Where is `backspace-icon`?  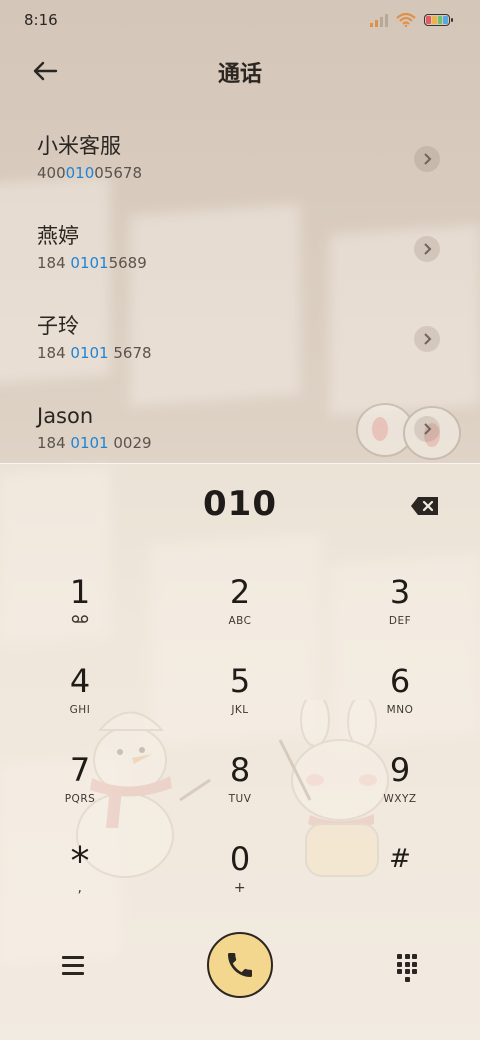
backspace-icon is located at coordinates (424, 506).